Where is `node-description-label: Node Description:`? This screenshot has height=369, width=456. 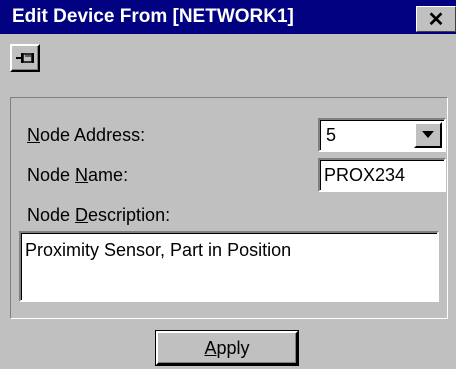 node-description-label: Node Description: is located at coordinates (99, 215).